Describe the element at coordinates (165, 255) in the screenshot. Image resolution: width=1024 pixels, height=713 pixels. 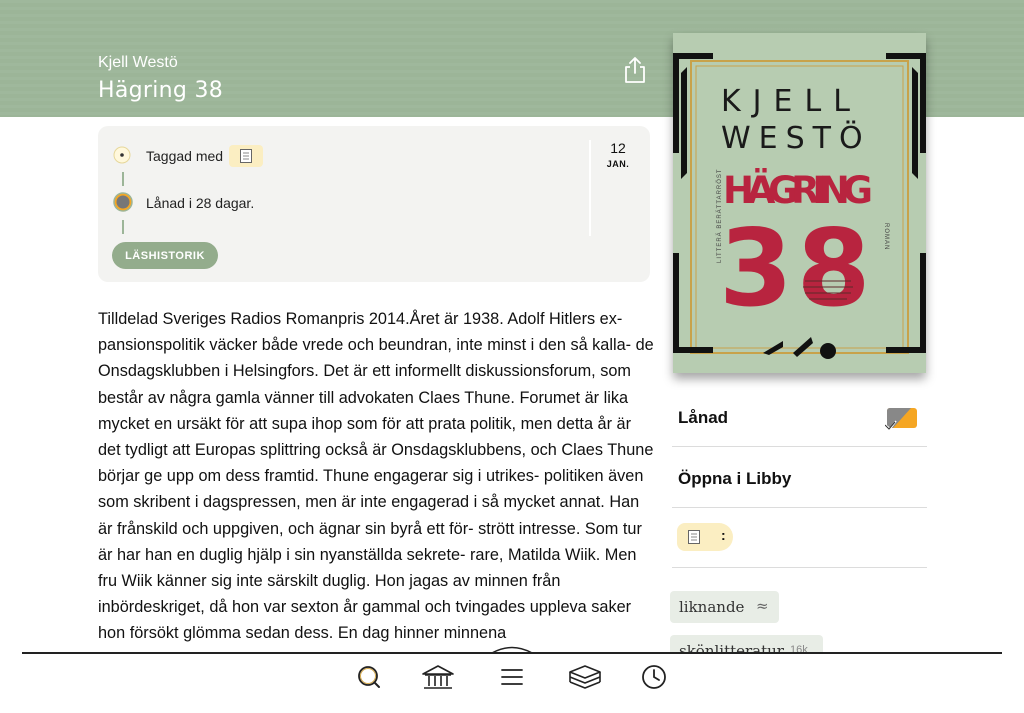
I see `reading-history-button: LÄSHISTORIK` at that location.